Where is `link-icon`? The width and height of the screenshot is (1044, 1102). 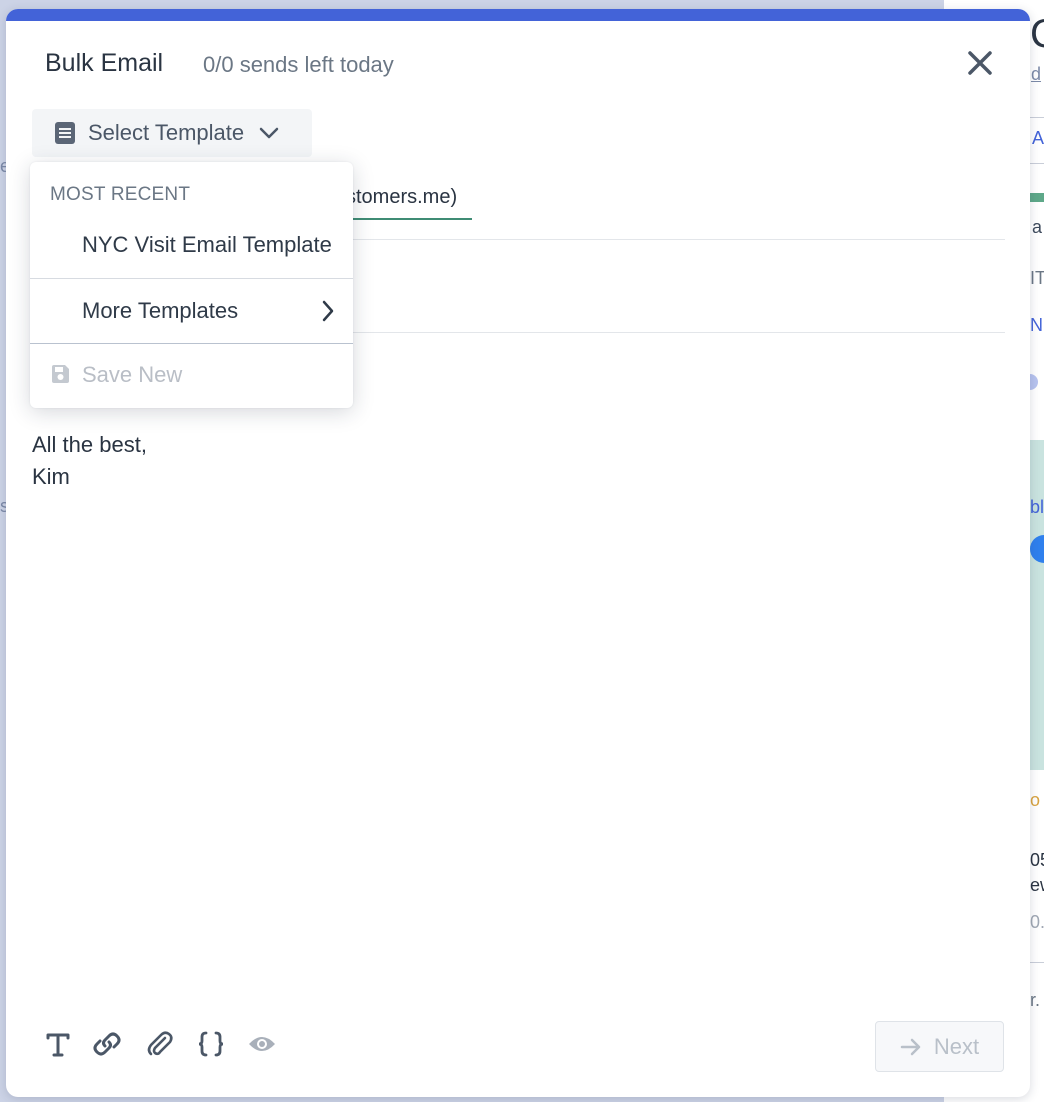 link-icon is located at coordinates (107, 1044).